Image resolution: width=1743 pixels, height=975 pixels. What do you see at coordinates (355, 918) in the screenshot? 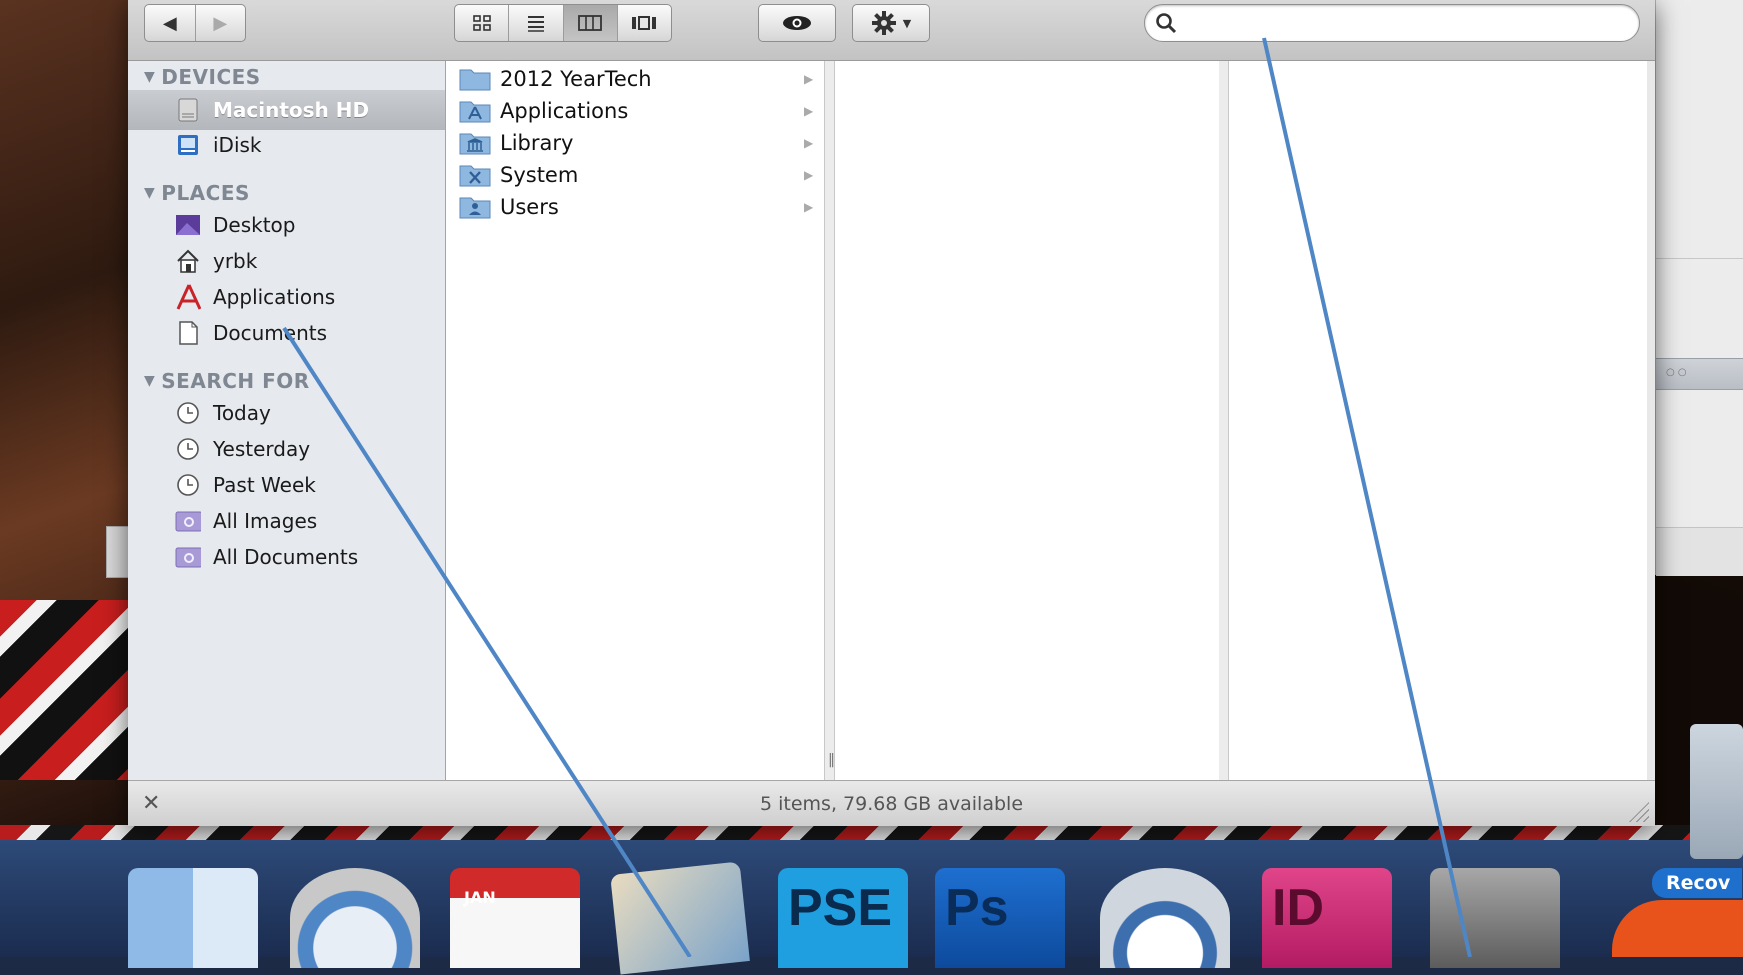
I see `safari-dock-icon` at bounding box center [355, 918].